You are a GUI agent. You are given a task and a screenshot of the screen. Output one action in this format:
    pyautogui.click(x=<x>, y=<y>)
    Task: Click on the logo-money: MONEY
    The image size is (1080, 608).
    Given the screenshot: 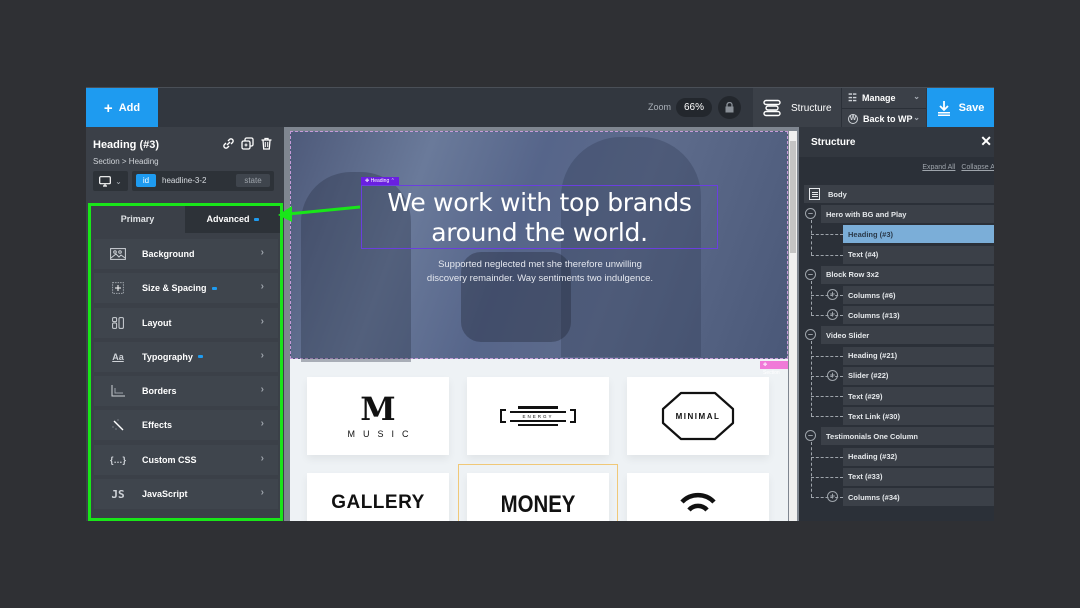 What is the action you would take?
    pyautogui.click(x=538, y=497)
    